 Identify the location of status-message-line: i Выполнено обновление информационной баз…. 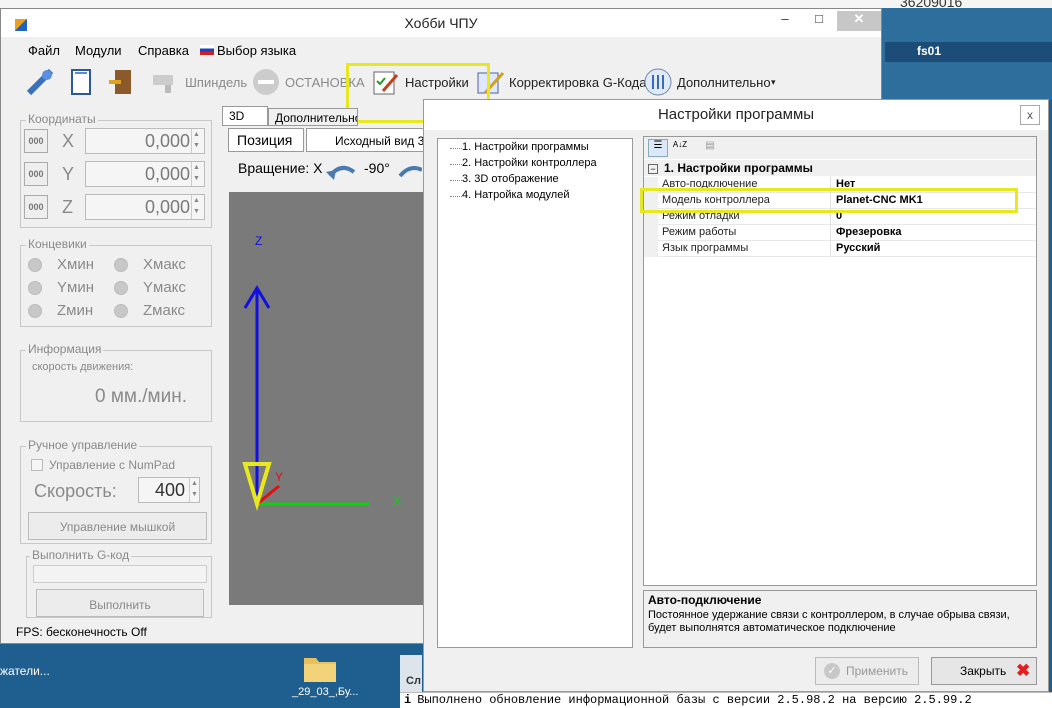
(726, 700).